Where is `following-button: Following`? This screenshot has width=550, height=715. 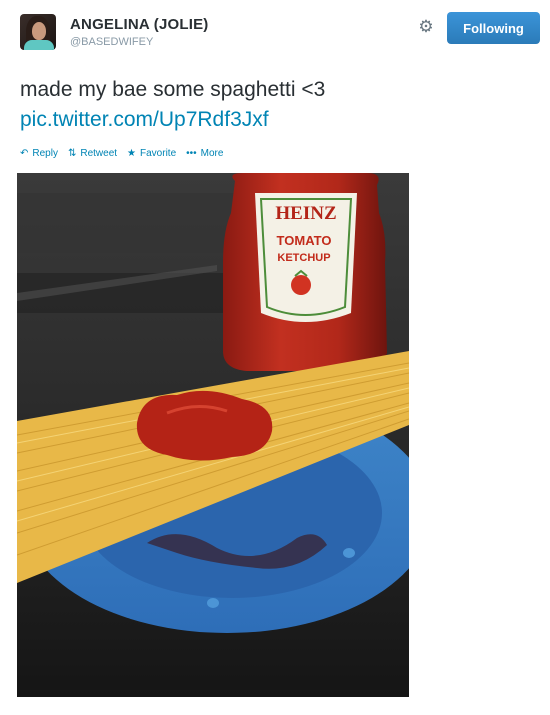
following-button: Following is located at coordinates (493, 28).